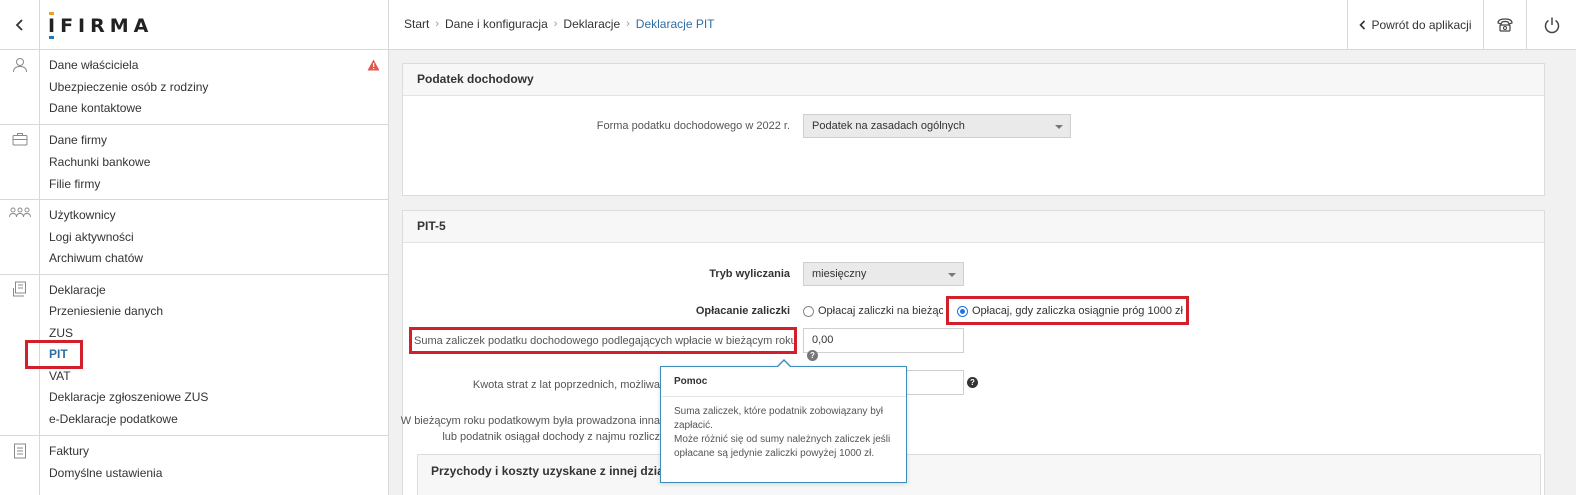  What do you see at coordinates (373, 65) in the screenshot?
I see `warning-icon` at bounding box center [373, 65].